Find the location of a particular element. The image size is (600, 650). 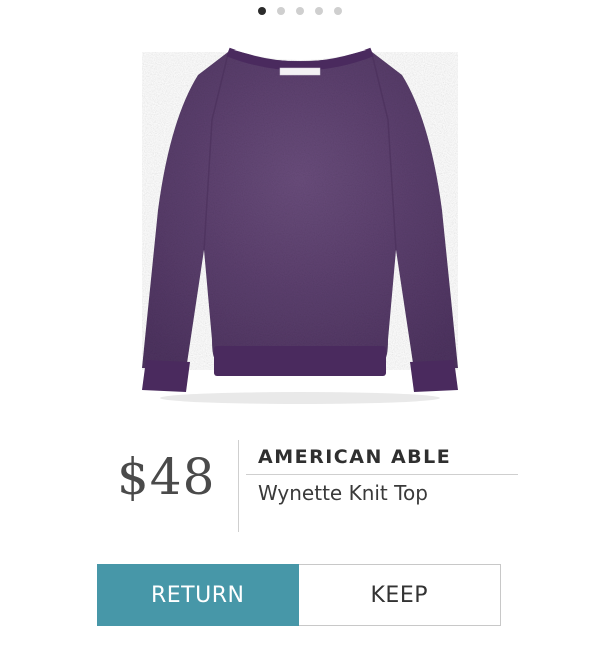

return-button: RETURN is located at coordinates (198, 595).